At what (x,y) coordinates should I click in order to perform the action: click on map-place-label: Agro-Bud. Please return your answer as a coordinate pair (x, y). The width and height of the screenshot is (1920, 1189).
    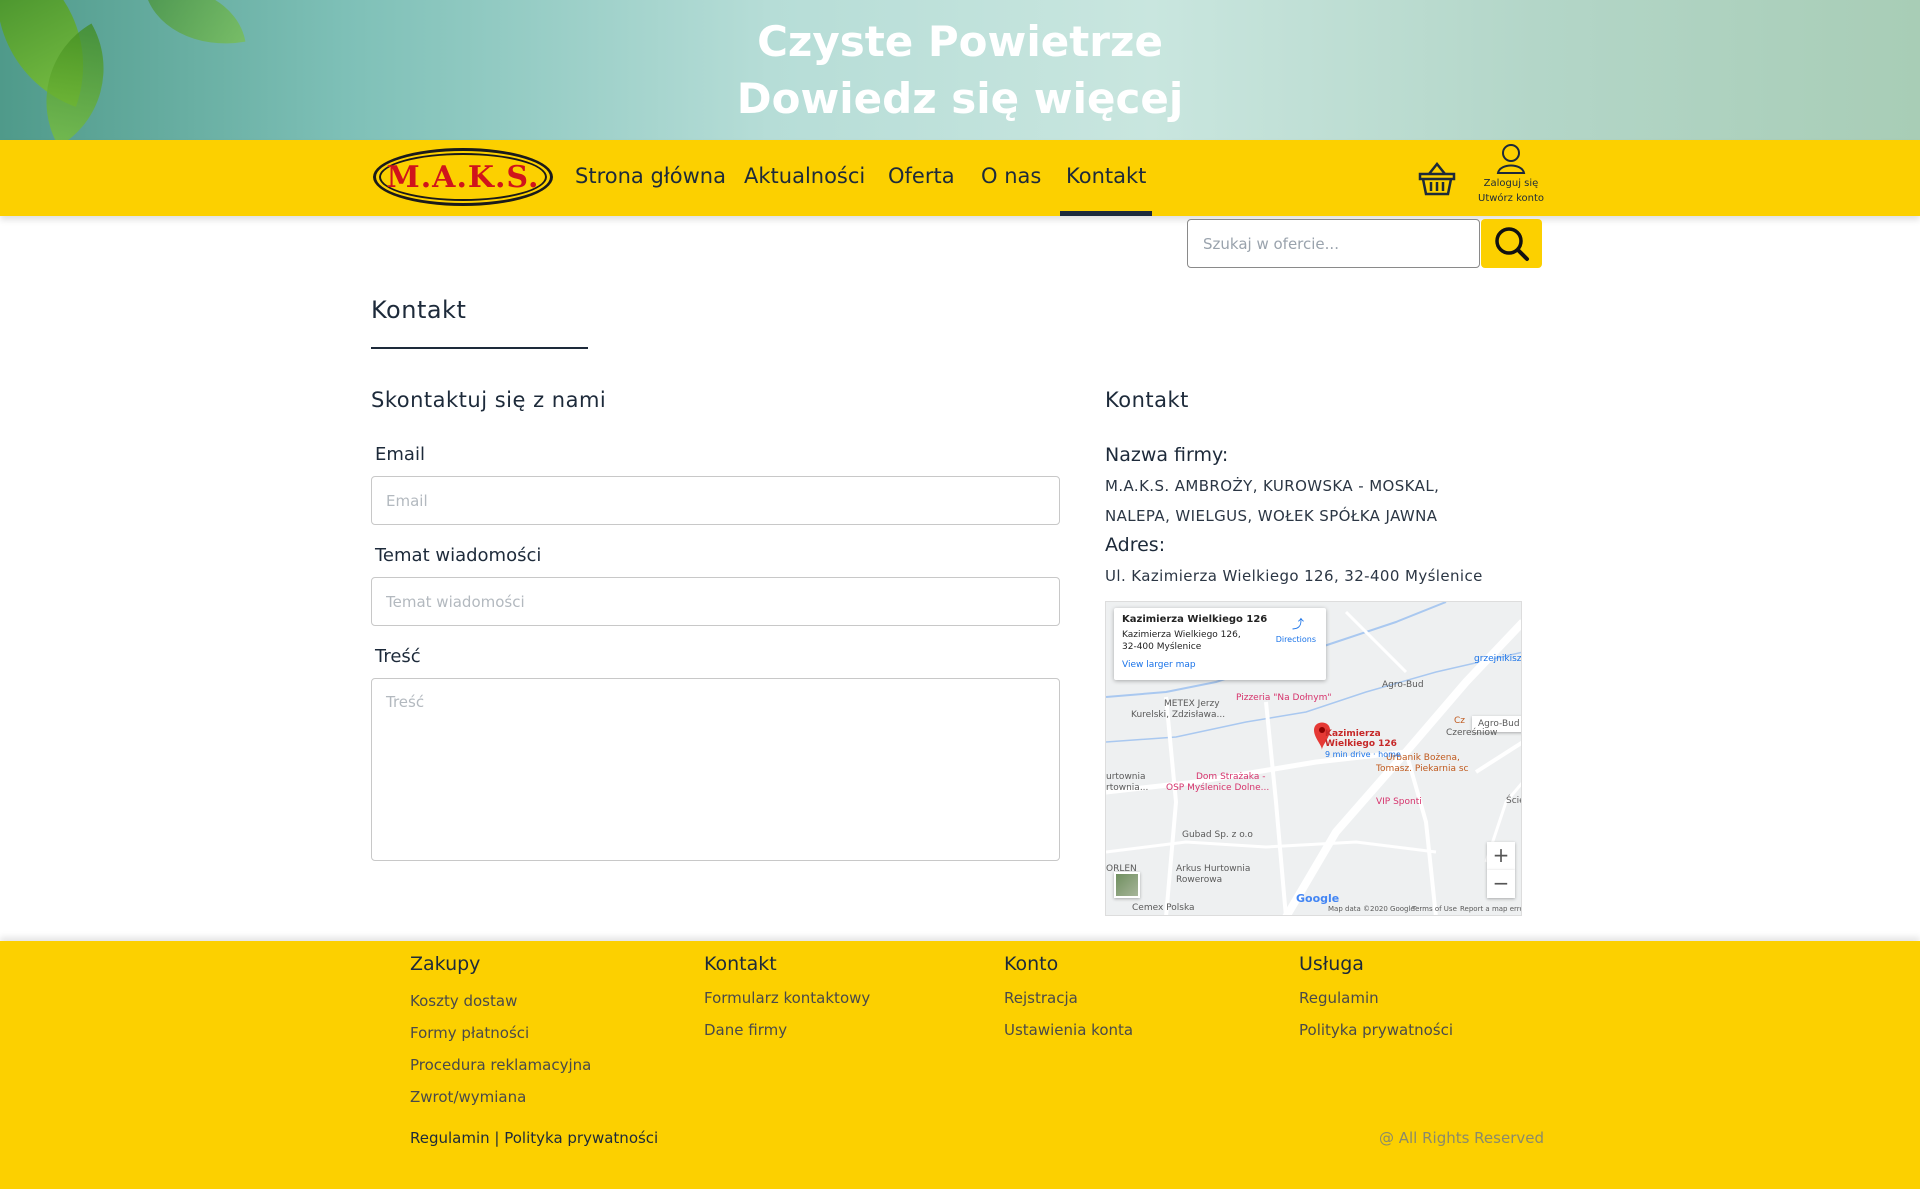
    Looking at the image, I should click on (1403, 685).